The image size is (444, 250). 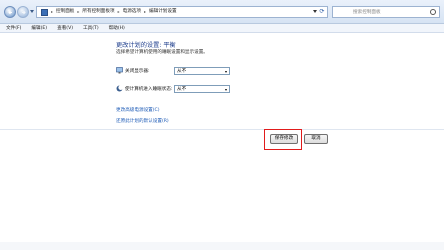 What do you see at coordinates (315, 11) in the screenshot?
I see `address-dropdown` at bounding box center [315, 11].